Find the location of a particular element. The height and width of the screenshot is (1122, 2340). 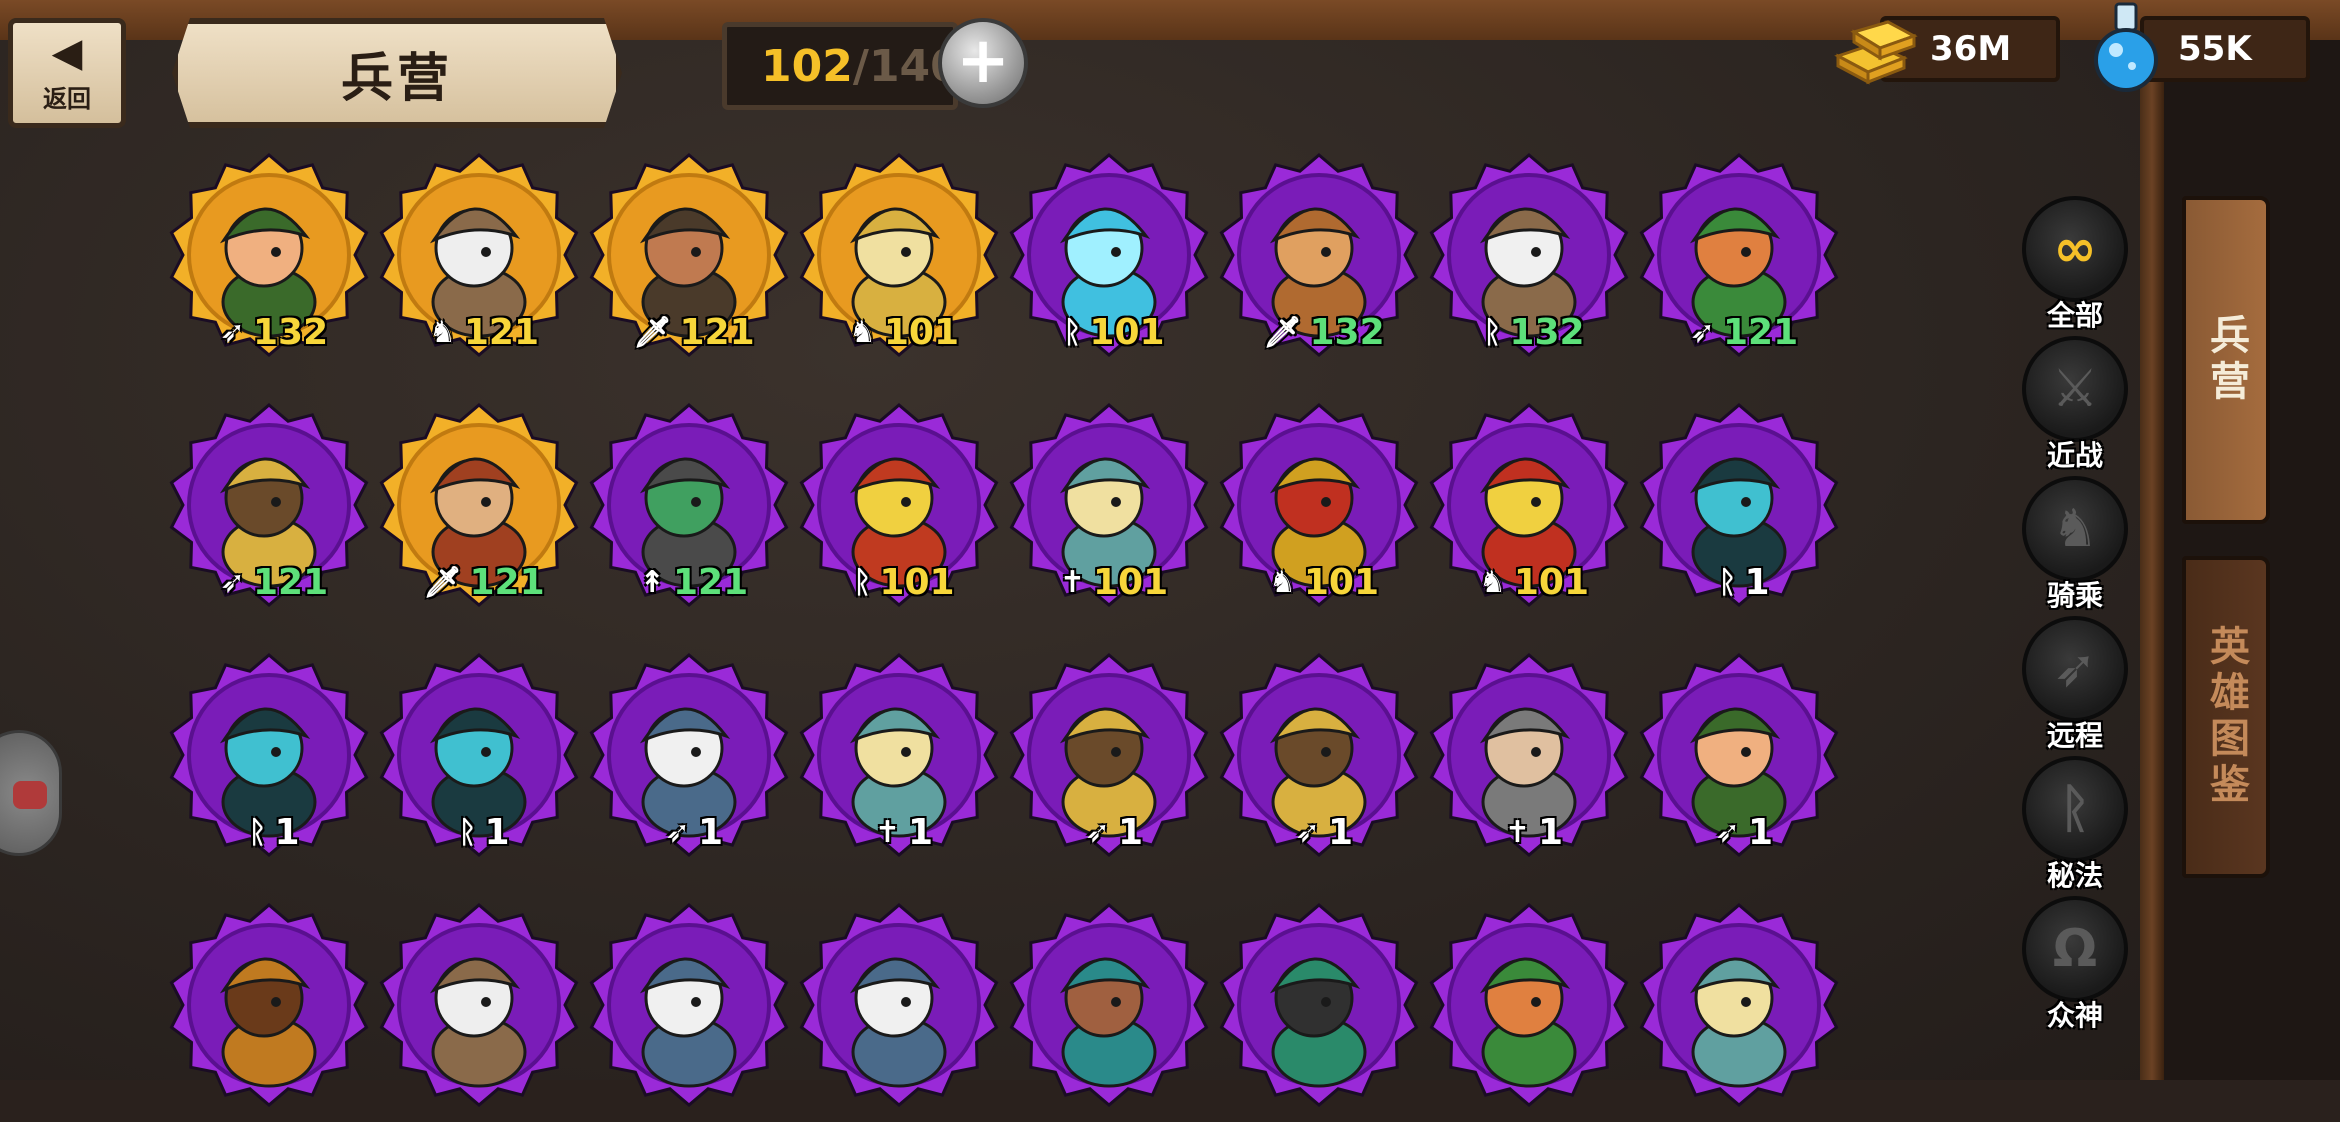

tab-hero-codex: 英雄图鉴 is located at coordinates (2226, 717).